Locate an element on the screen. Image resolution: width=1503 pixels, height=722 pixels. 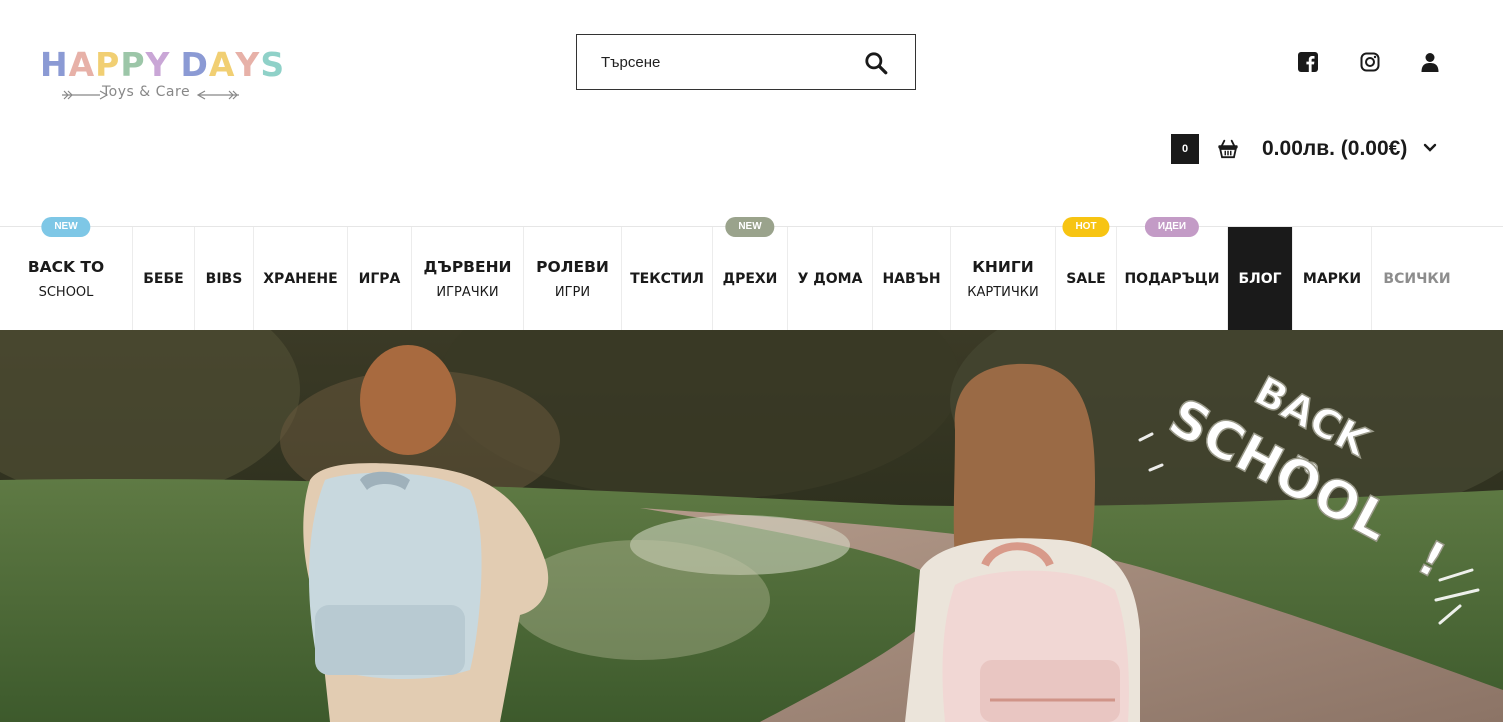
nav-item-sale: HOT SALE is located at coordinates (1086, 274).